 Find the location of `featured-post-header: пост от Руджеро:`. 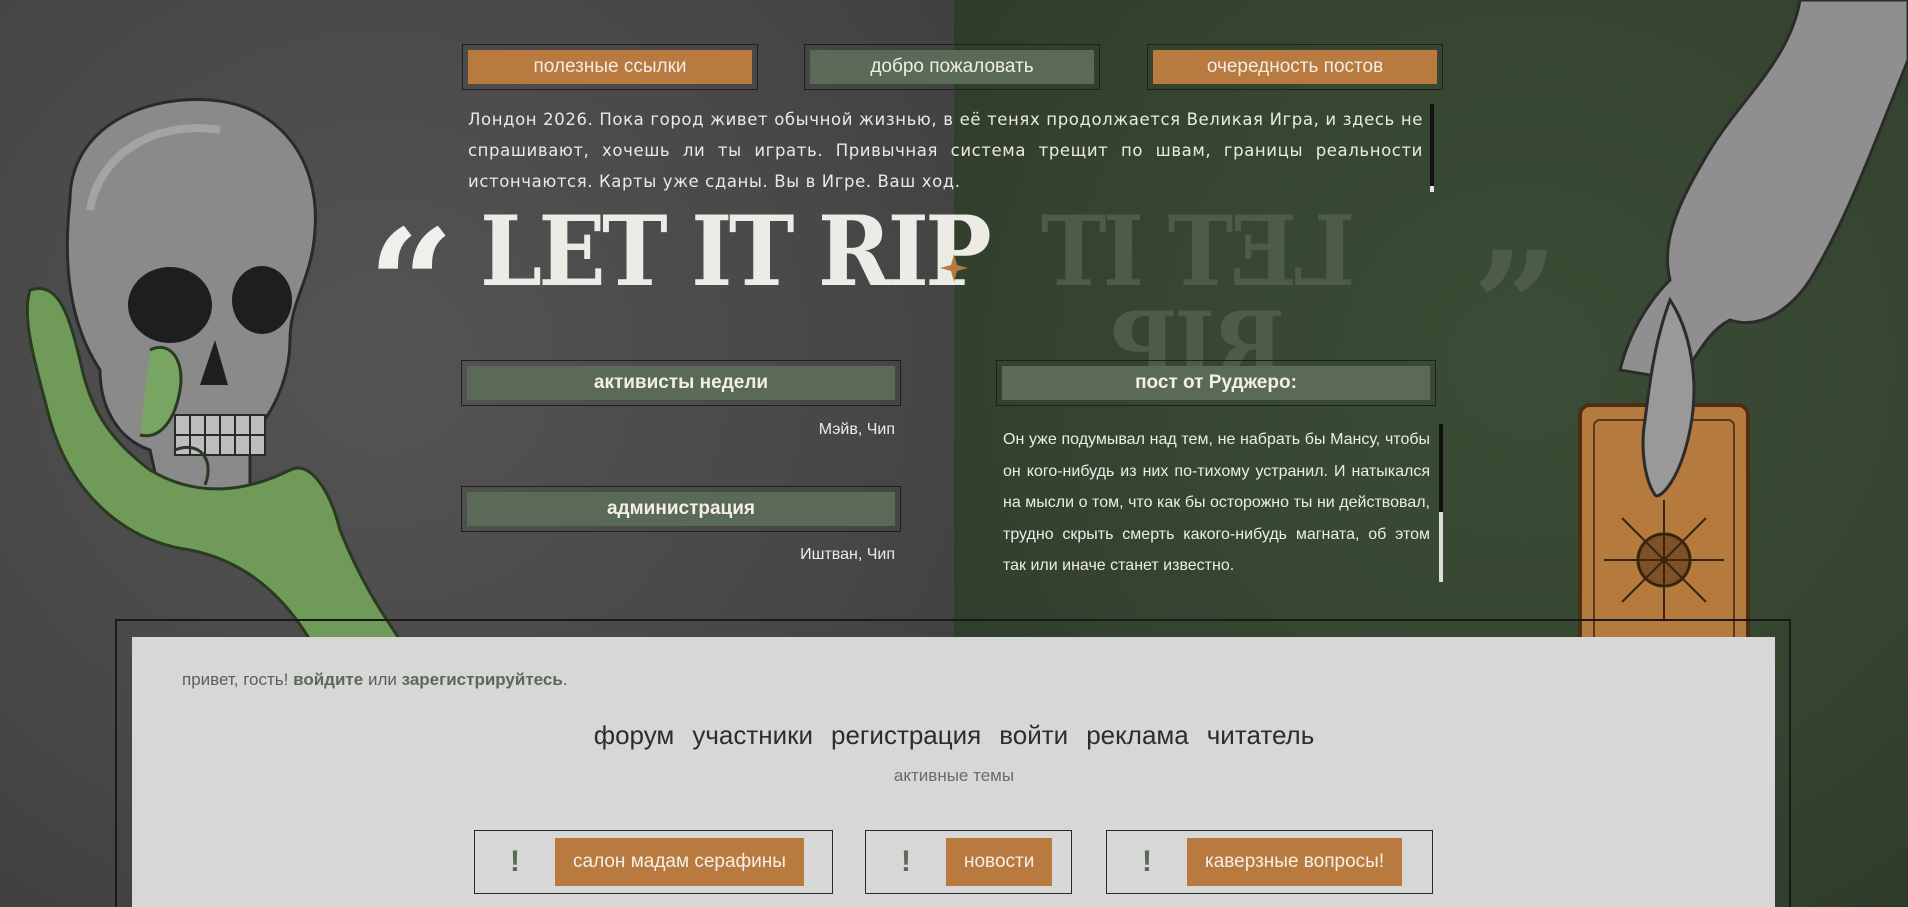

featured-post-header: пост от Руджеро: is located at coordinates (1216, 383).